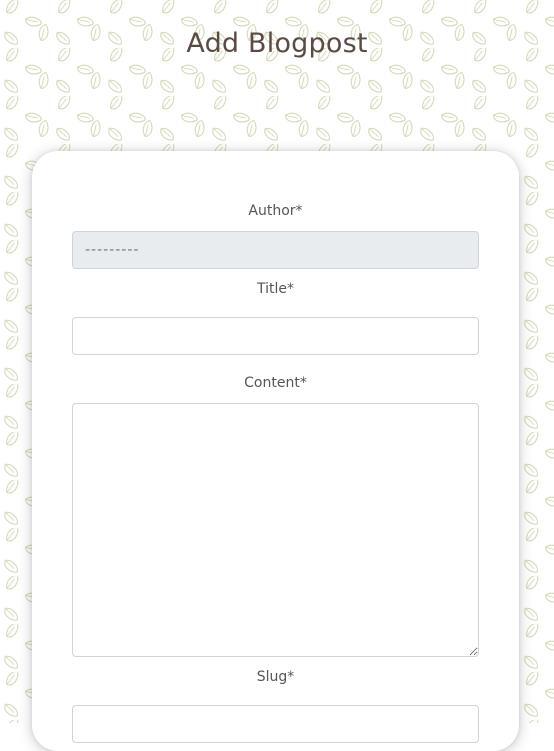  I want to click on title-label: Title*, so click(275, 289).